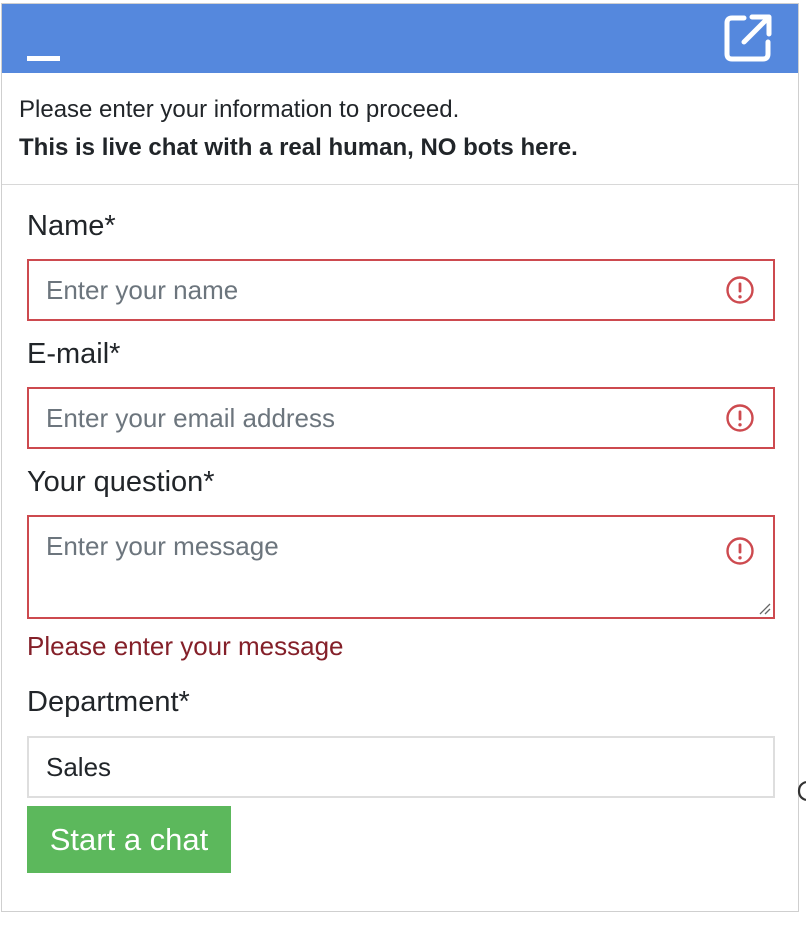 The width and height of the screenshot is (806, 928). I want to click on department-label: Department*, so click(108, 702).